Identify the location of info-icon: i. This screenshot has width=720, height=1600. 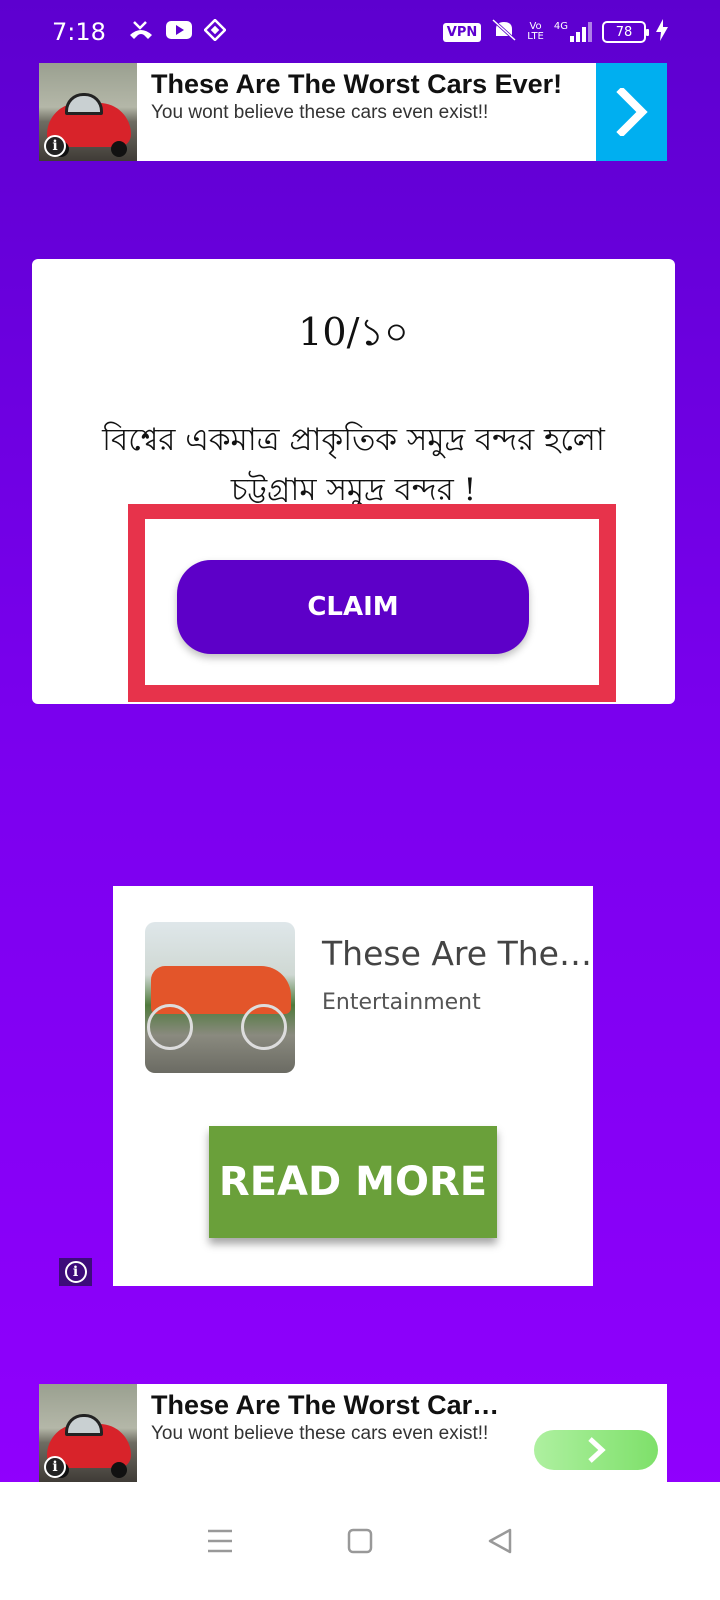
(75, 1272).